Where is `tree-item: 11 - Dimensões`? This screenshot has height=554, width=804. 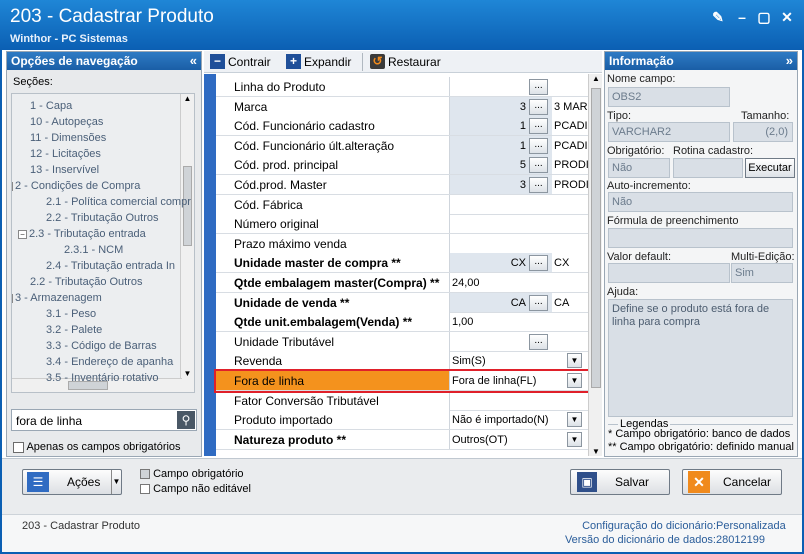
tree-item: 11 - Dimensões is located at coordinates (68, 138).